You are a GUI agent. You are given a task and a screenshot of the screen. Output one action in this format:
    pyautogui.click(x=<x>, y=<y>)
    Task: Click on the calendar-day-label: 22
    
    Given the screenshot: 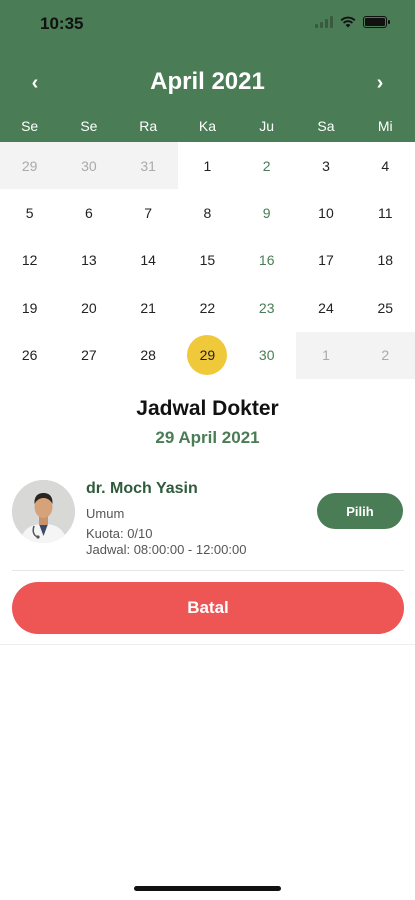 What is the action you would take?
    pyautogui.click(x=207, y=307)
    